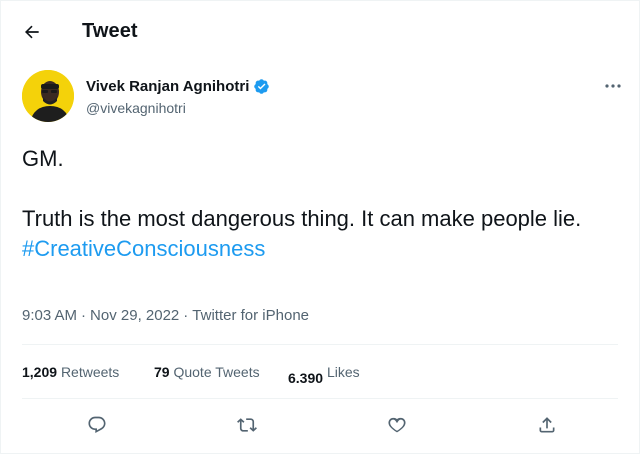 This screenshot has width=640, height=454. I want to click on likes-label: Likes, so click(343, 372).